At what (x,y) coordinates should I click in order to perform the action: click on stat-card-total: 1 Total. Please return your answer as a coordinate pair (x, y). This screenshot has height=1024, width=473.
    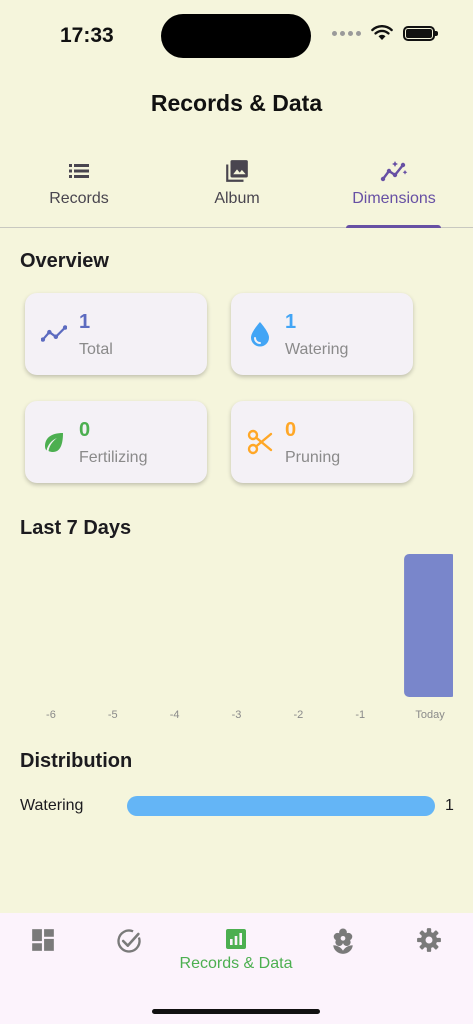
    Looking at the image, I should click on (116, 334).